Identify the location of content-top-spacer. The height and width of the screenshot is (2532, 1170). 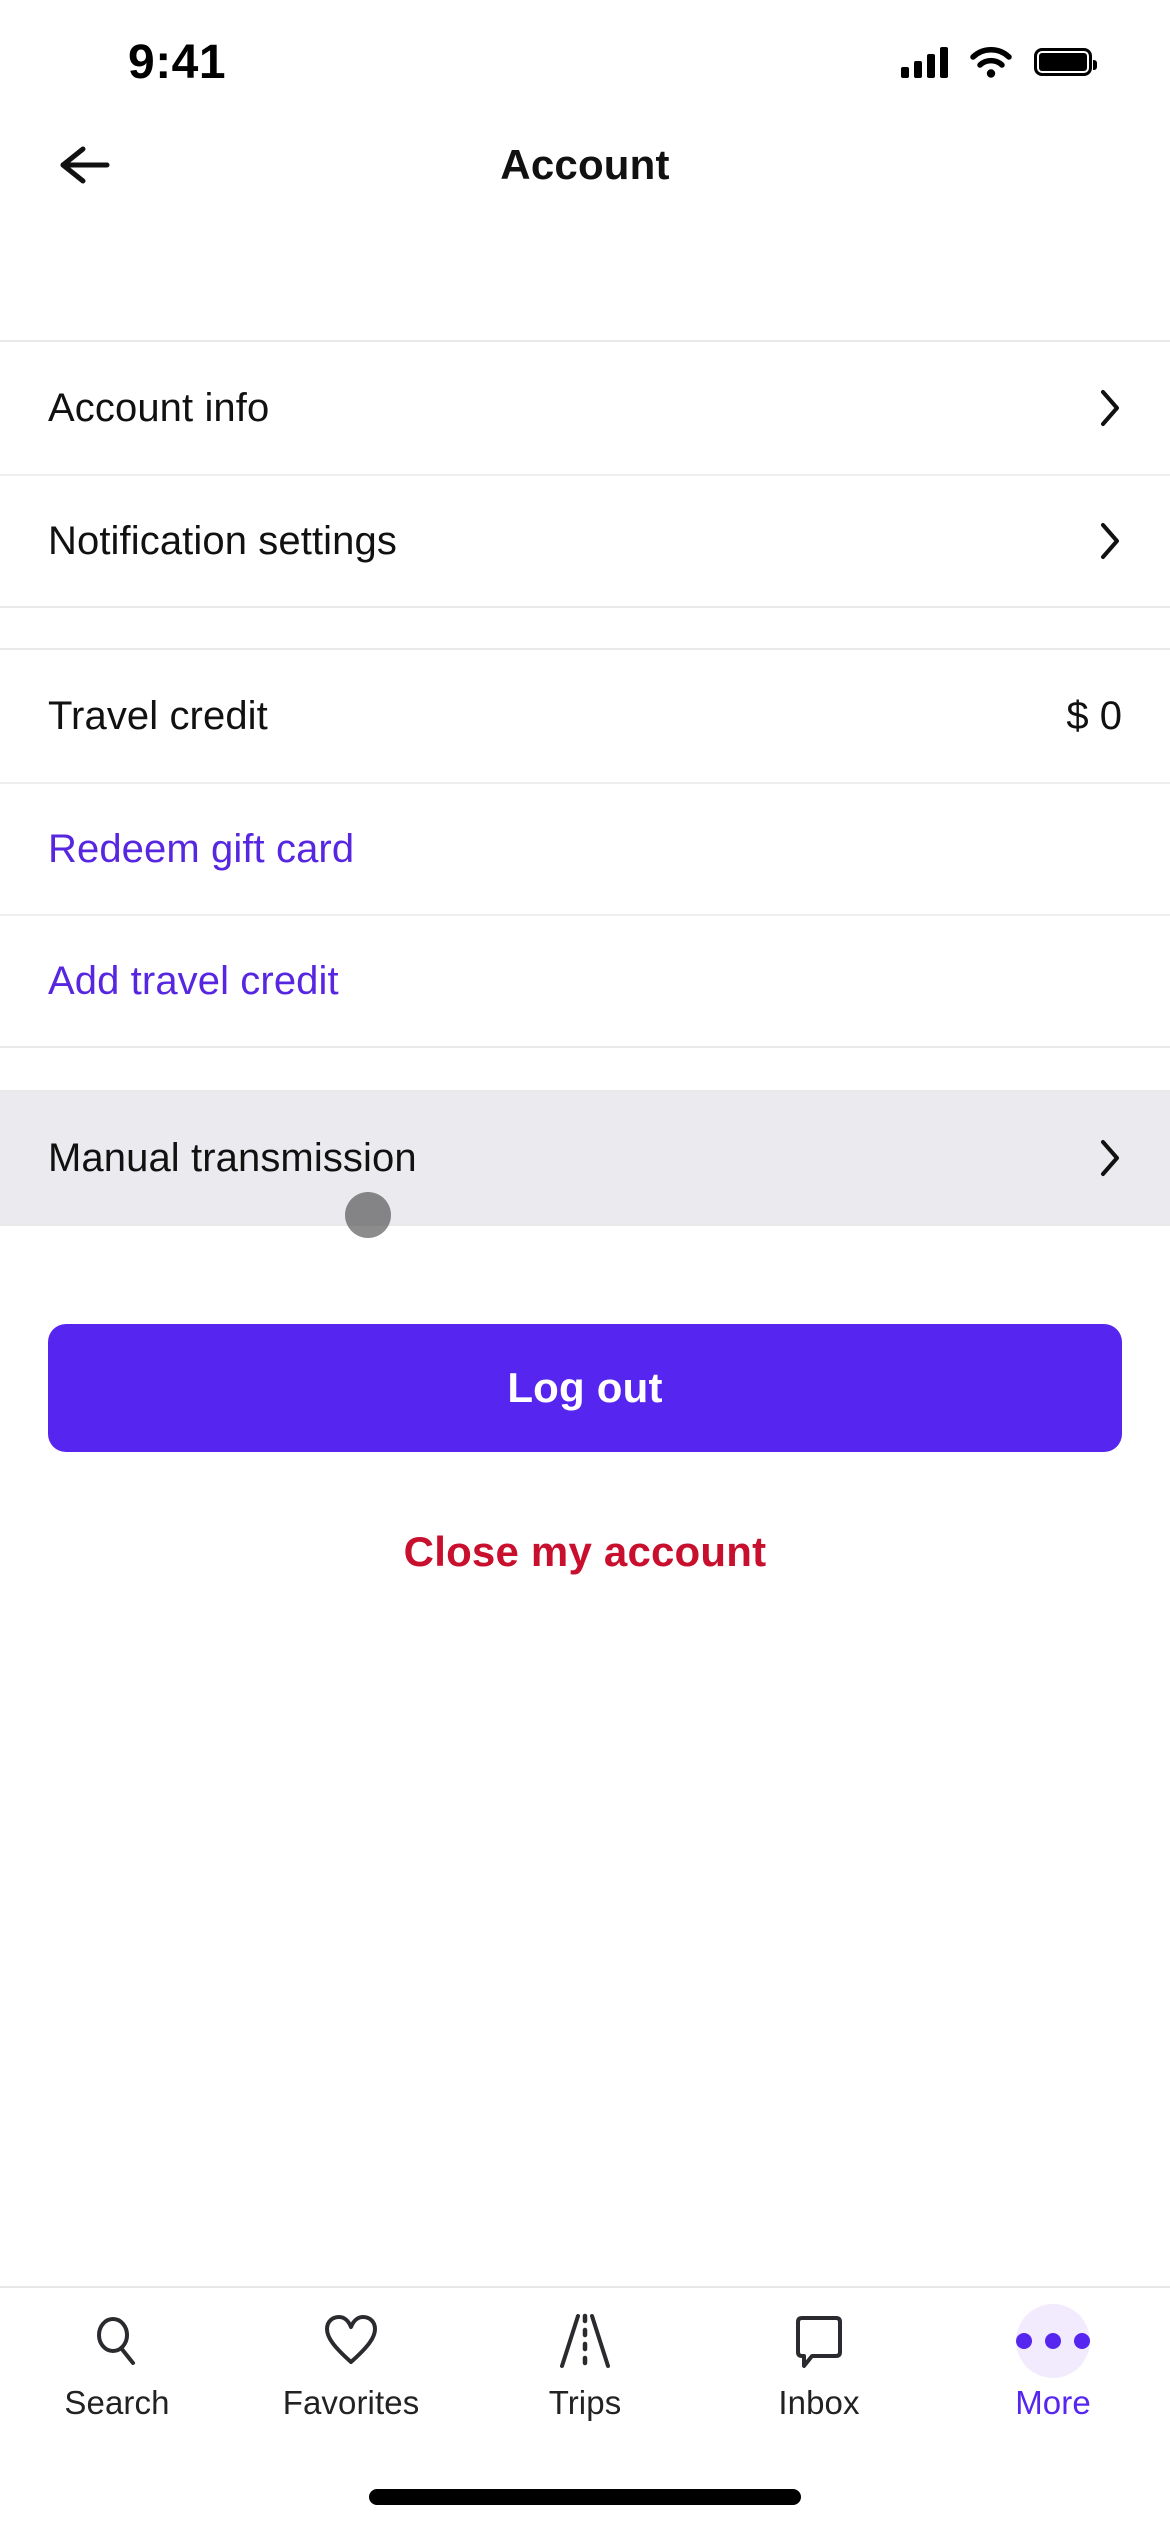
(585, 280).